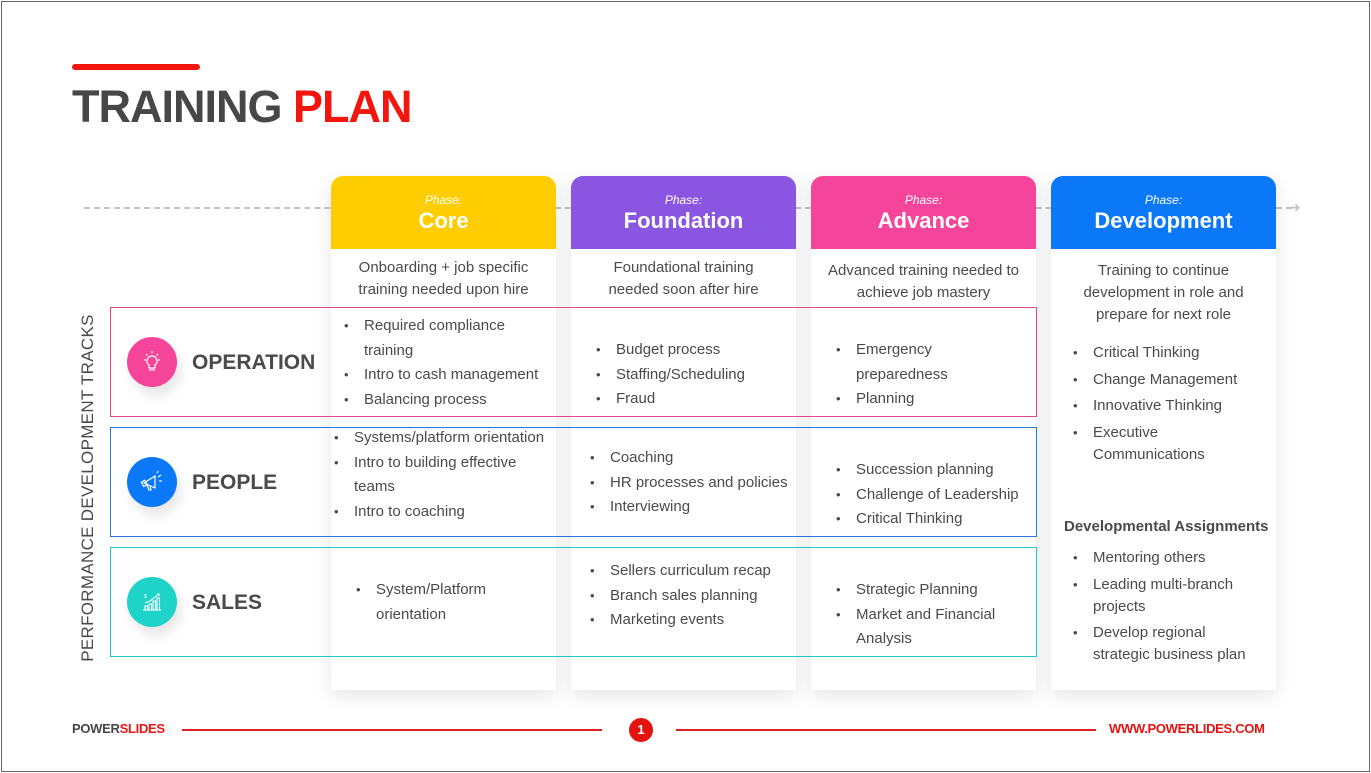 Image resolution: width=1371 pixels, height=773 pixels. I want to click on list-item: Systems/platform orientation, so click(445, 438).